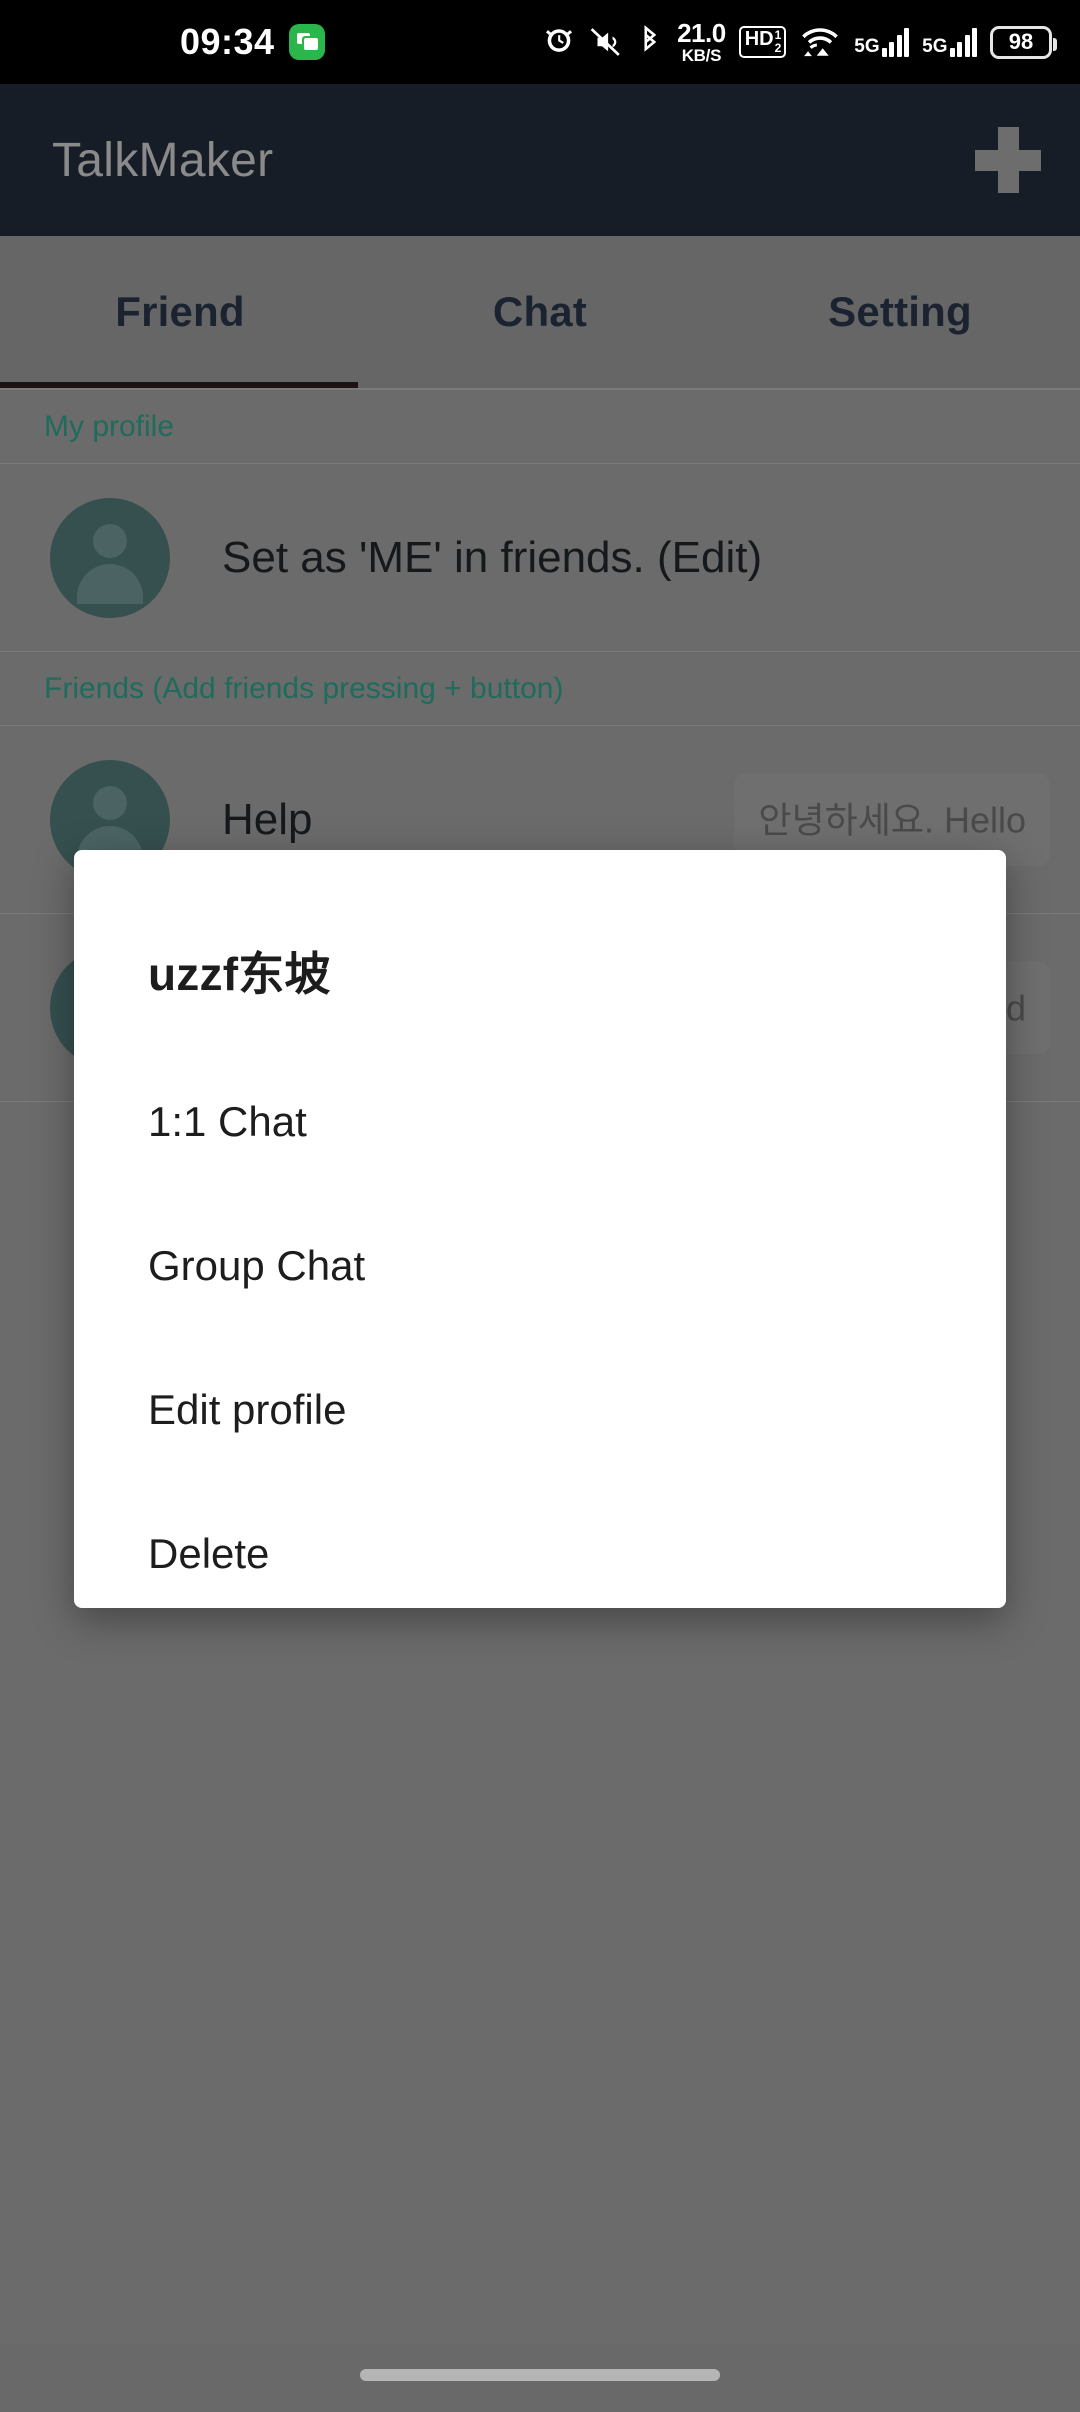 This screenshot has height=2412, width=1080. Describe the element at coordinates (239, 974) in the screenshot. I see `dialog-title: uzzf东坡` at that location.